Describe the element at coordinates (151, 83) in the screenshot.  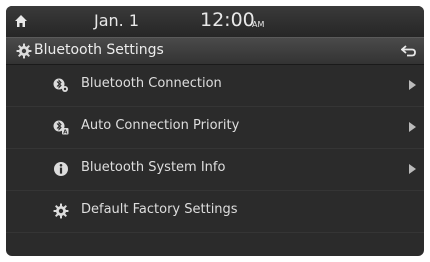
I see `menu-item-label: Bluetooth Connection` at that location.